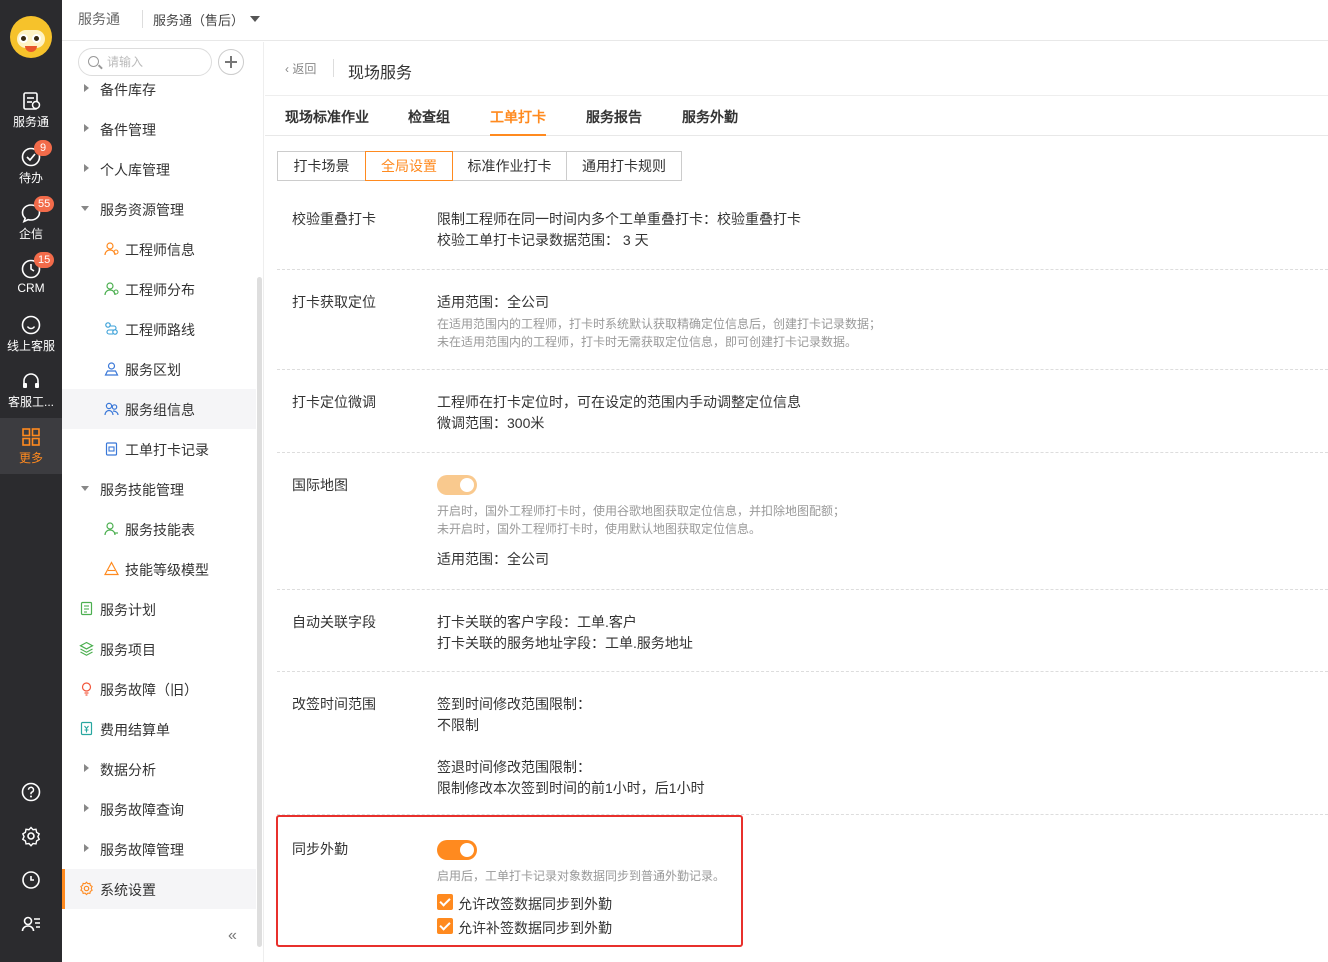 This screenshot has width=1328, height=962. What do you see at coordinates (334, 622) in the screenshot?
I see `setting-label: 自动关联字段` at bounding box center [334, 622].